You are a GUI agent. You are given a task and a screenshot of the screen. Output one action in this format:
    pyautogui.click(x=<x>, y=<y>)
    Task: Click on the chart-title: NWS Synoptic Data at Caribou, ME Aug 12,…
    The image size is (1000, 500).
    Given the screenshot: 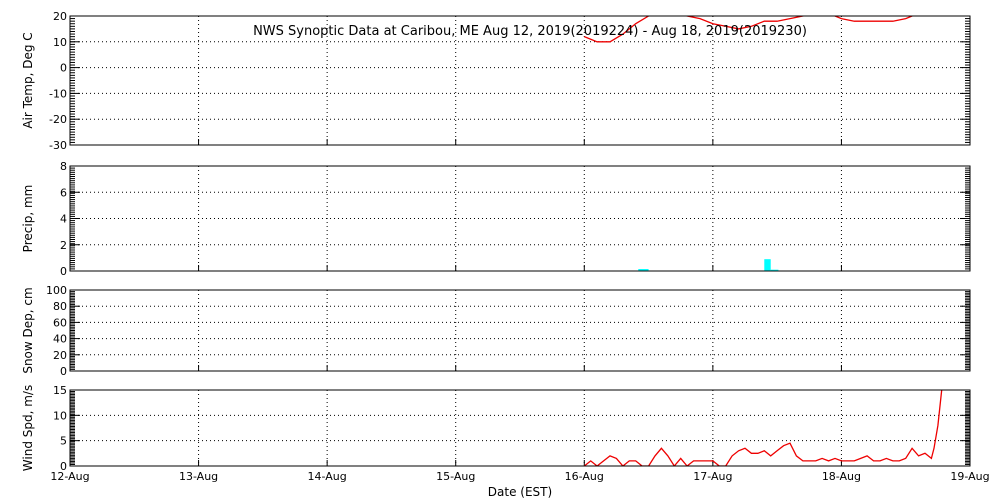 What is the action you would take?
    pyautogui.click(x=530, y=31)
    